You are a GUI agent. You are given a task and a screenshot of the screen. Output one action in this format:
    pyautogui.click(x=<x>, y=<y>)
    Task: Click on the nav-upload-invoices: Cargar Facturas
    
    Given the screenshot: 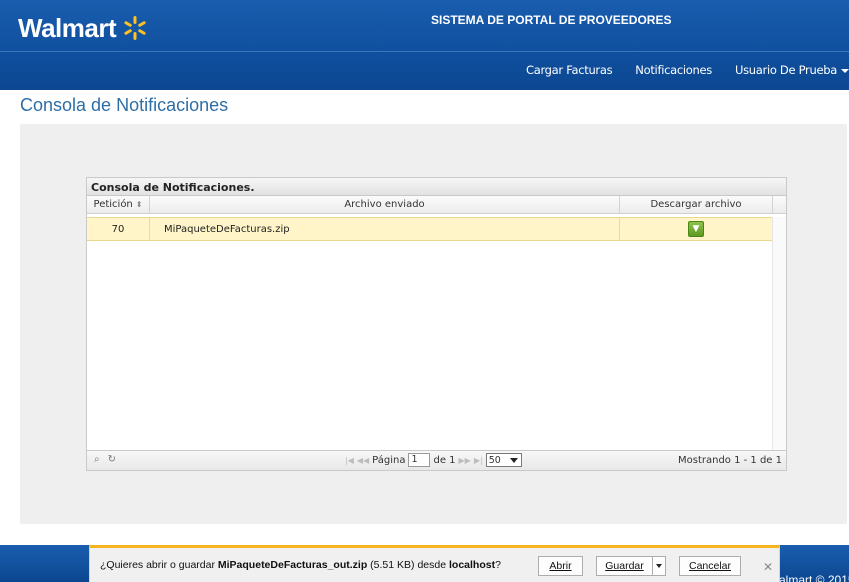 What is the action you would take?
    pyautogui.click(x=569, y=70)
    